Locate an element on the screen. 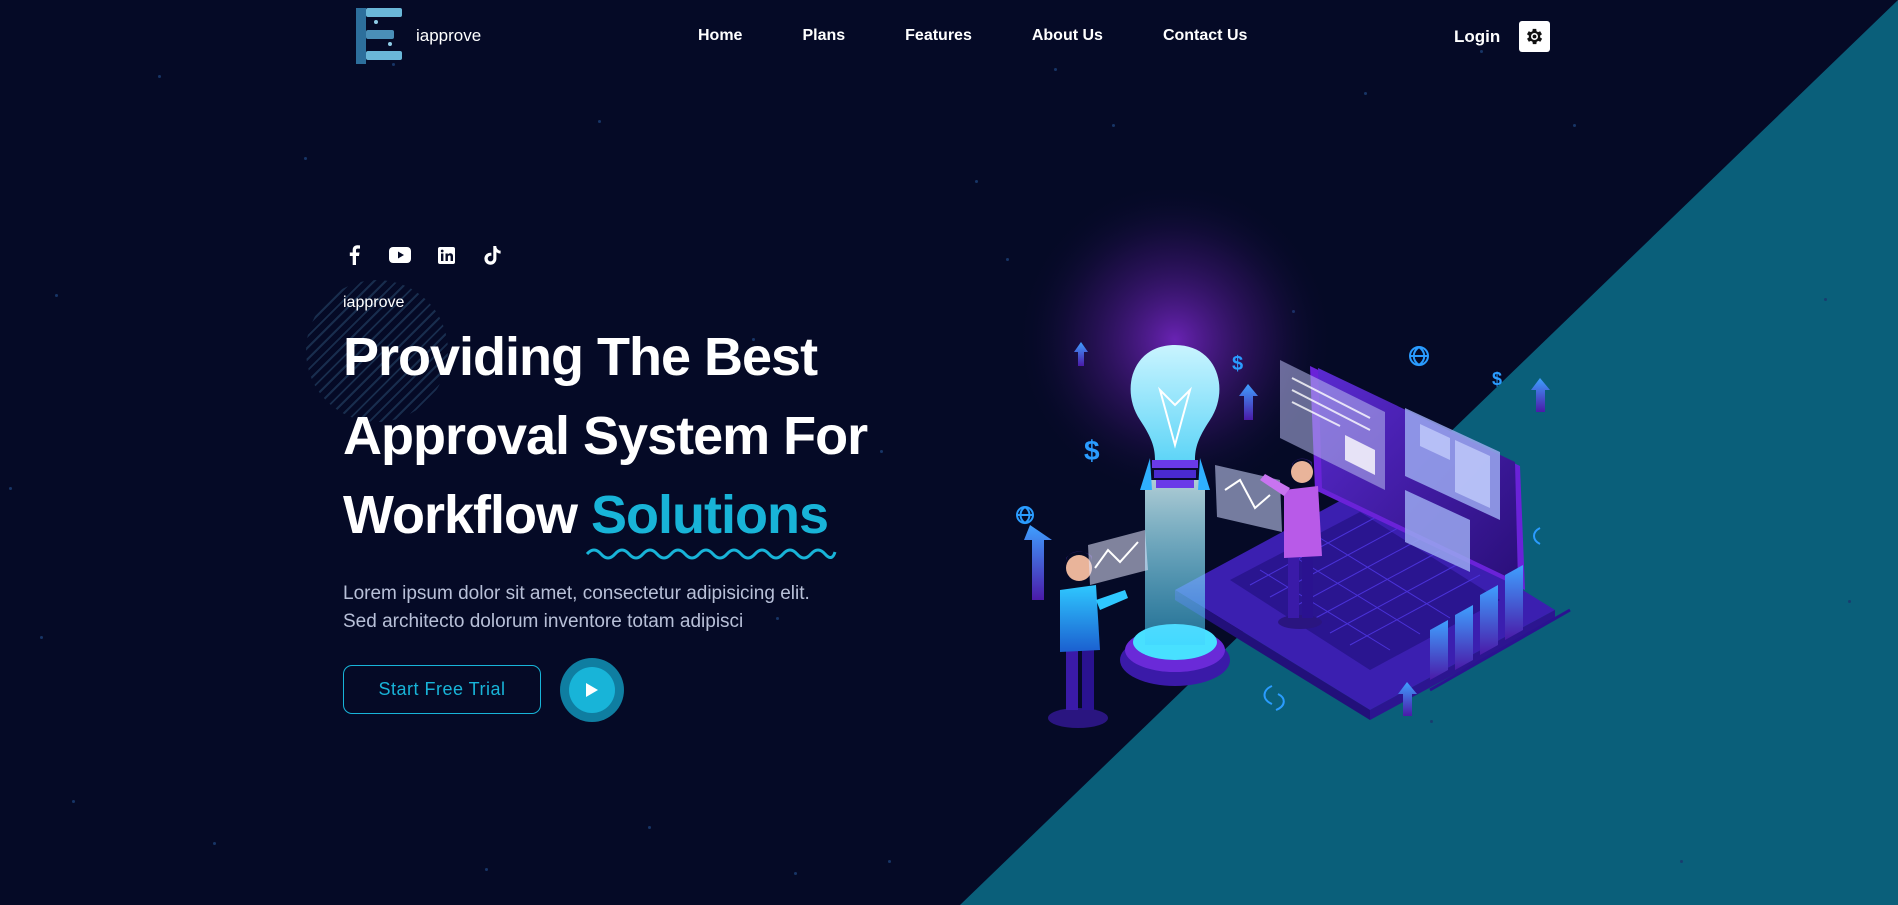  play-button-inner is located at coordinates (592, 690).